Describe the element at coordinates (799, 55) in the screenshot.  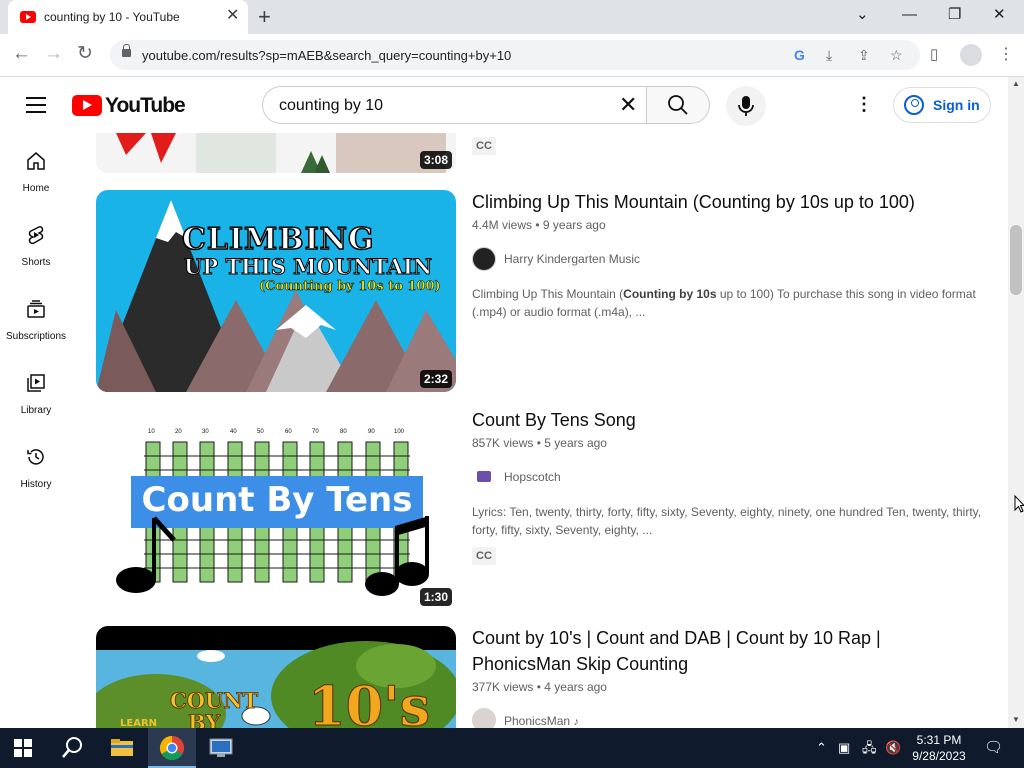
I see `google-lens-icon: G` at that location.